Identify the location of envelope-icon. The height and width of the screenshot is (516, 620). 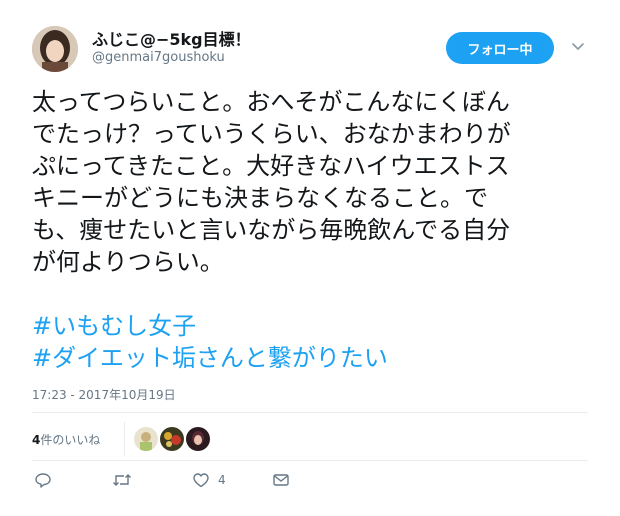
(281, 480).